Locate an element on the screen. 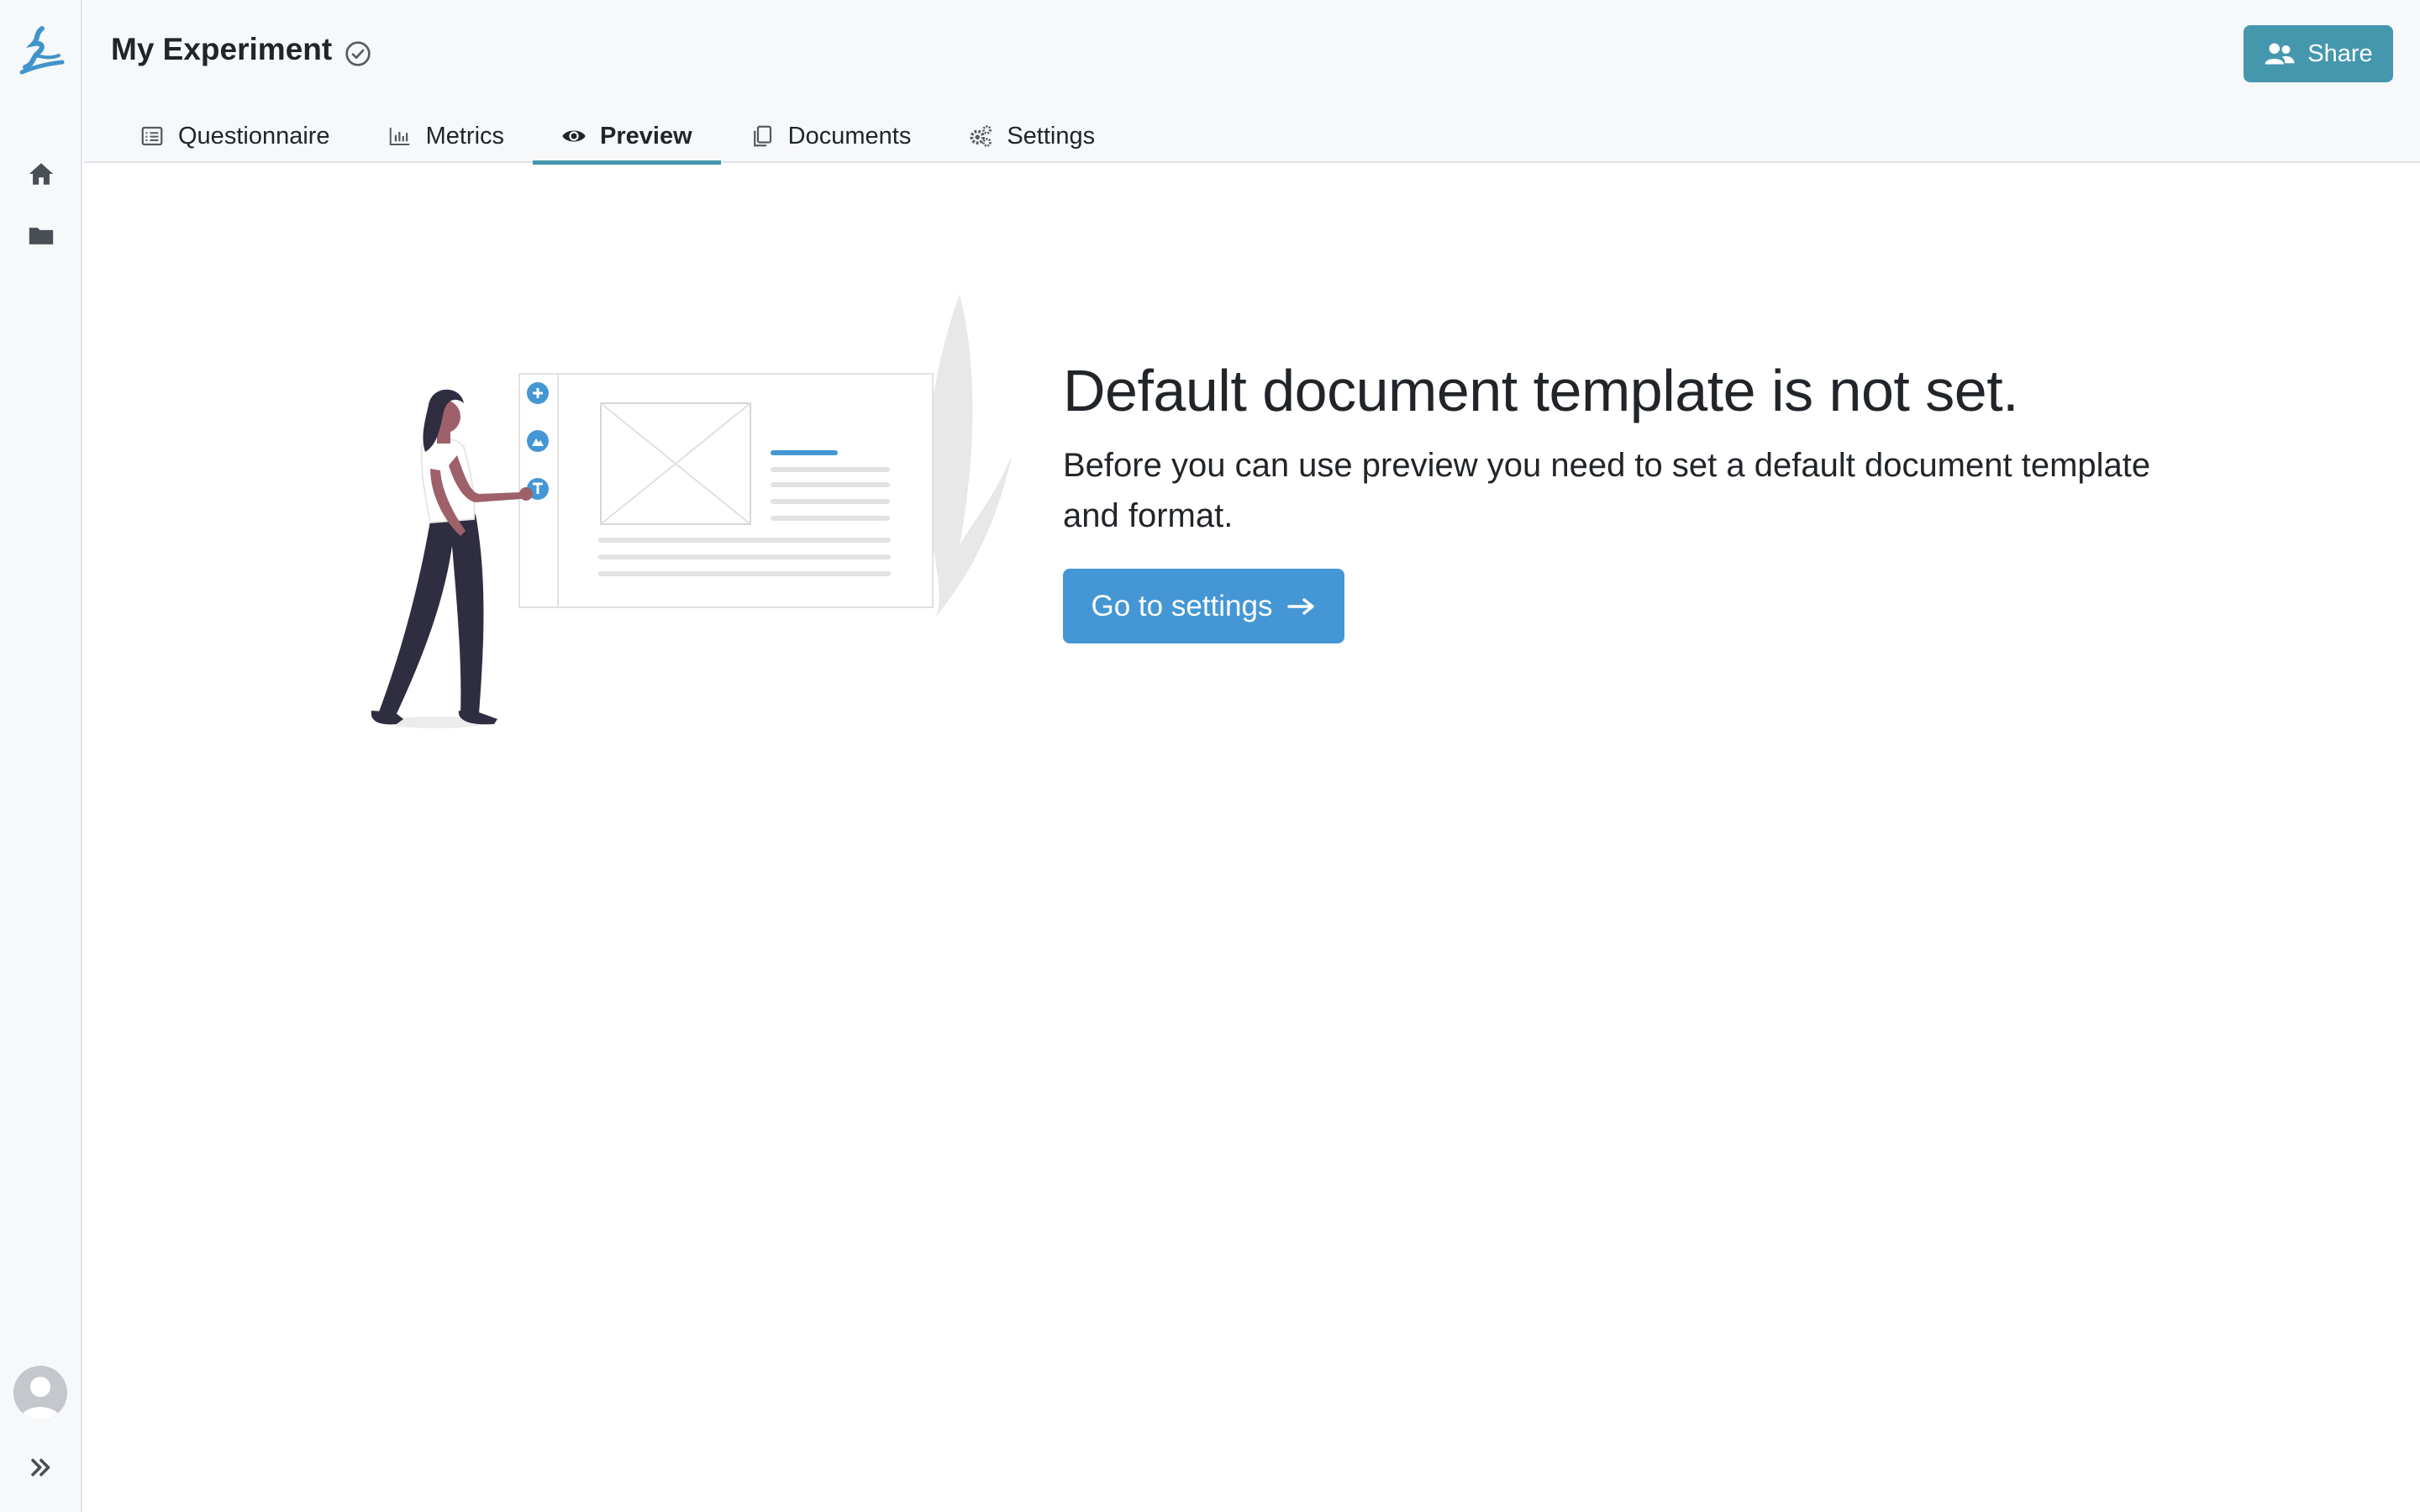 Image resolution: width=2420 pixels, height=1512 pixels. double-chevron-right-icon is located at coordinates (40, 1467).